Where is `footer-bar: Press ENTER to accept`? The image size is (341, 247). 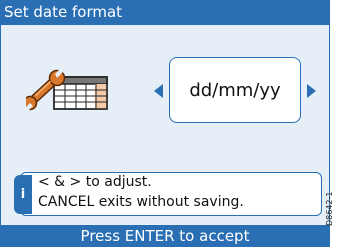
footer-bar: Press ENTER to accept is located at coordinates (165, 236).